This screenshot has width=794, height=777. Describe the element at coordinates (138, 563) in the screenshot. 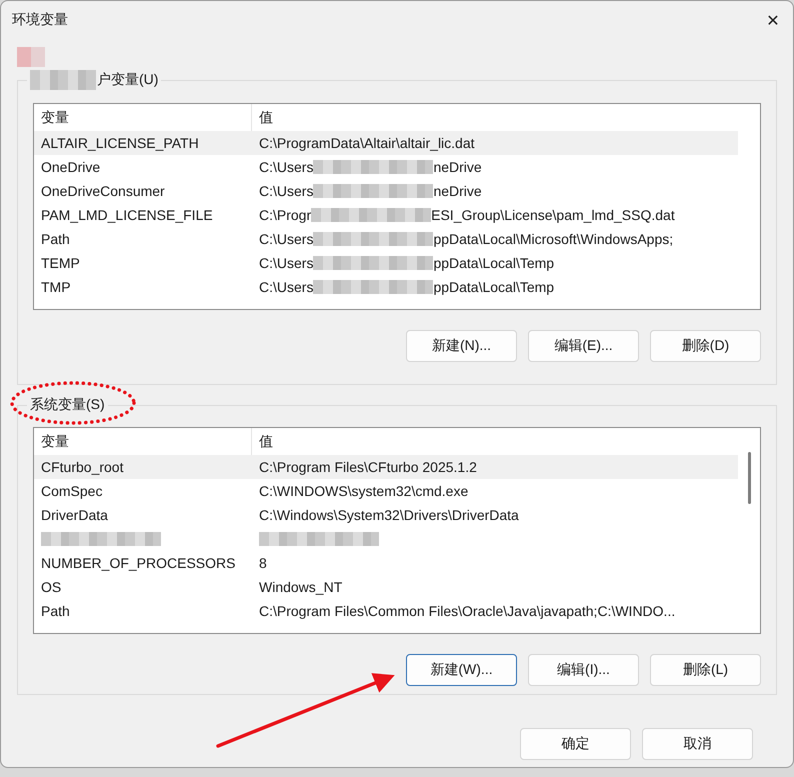

I see `variable-name: NUMBER_OF_PROCESSORS` at that location.